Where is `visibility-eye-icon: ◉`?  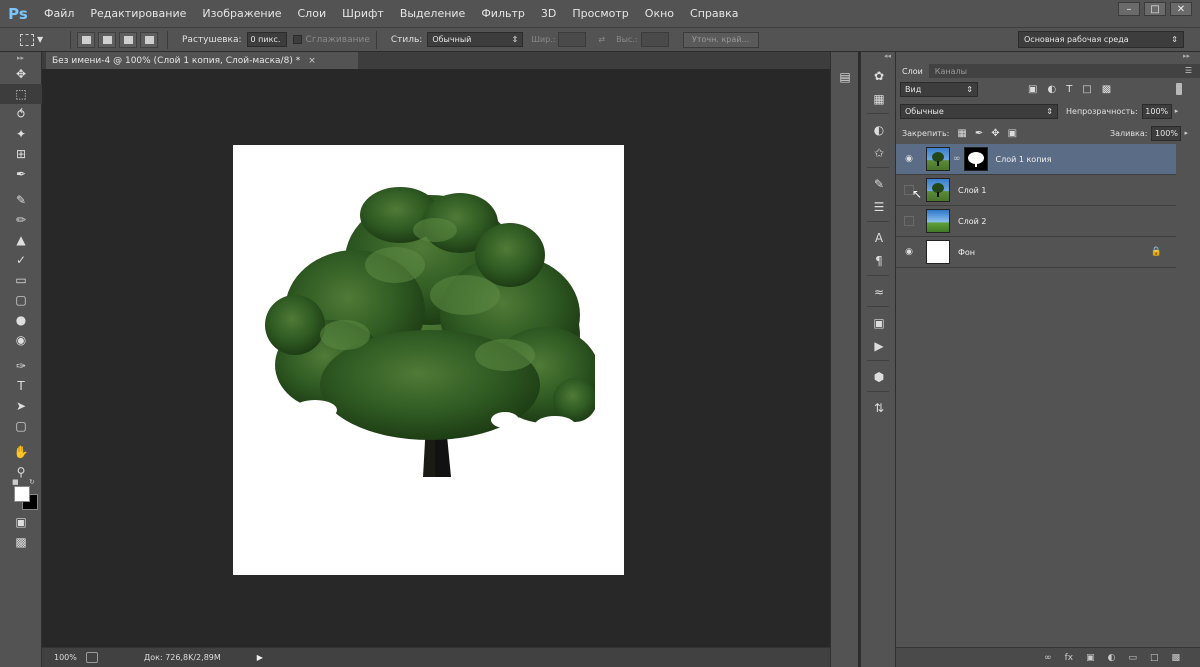 visibility-eye-icon: ◉ is located at coordinates (909, 159).